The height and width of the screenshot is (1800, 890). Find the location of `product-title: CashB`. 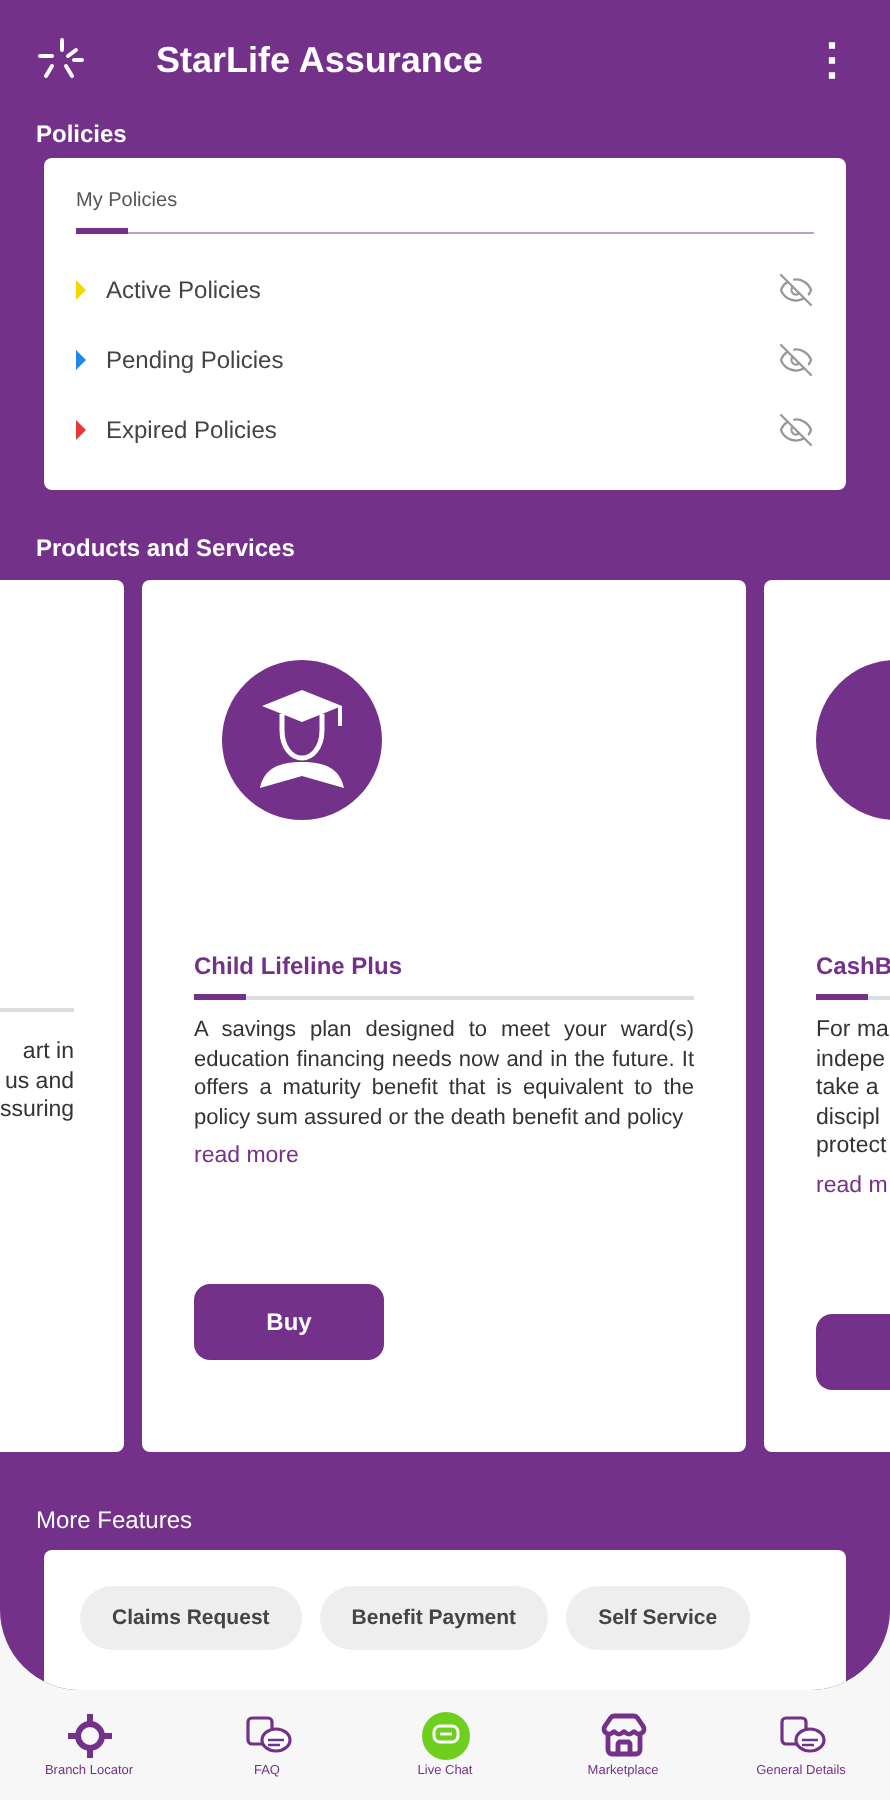

product-title: CashB is located at coordinates (853, 966).